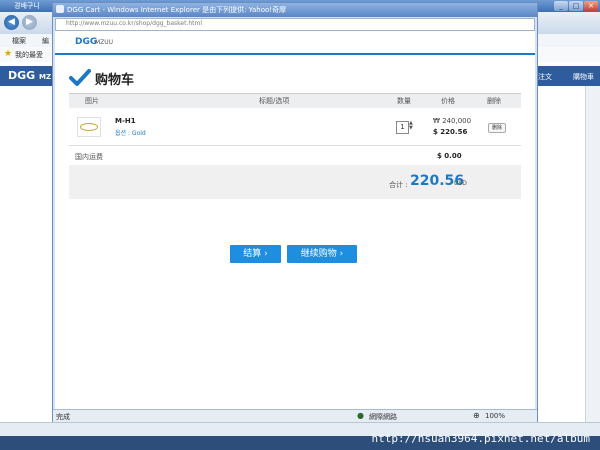 The image size is (600, 450). I want to click on background-site-logo: DGG MZ, so click(29, 75).